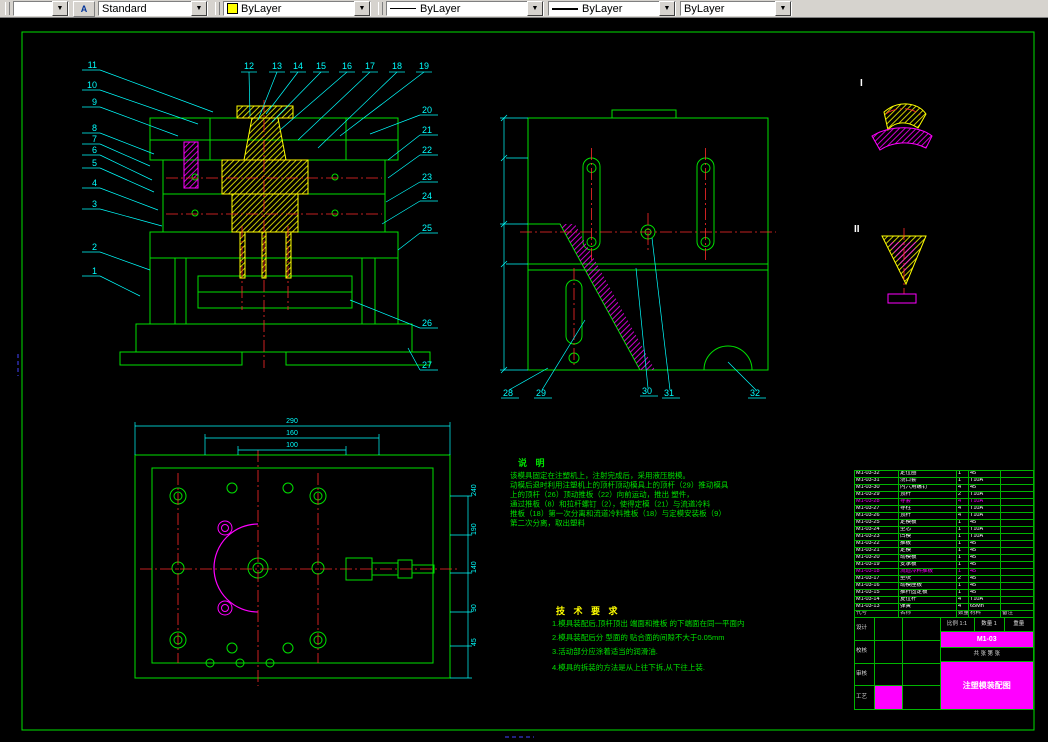 This screenshot has width=1048, height=742. Describe the element at coordinates (465, 8) in the screenshot. I see `linetype-combo: ByLayer ▼` at that location.